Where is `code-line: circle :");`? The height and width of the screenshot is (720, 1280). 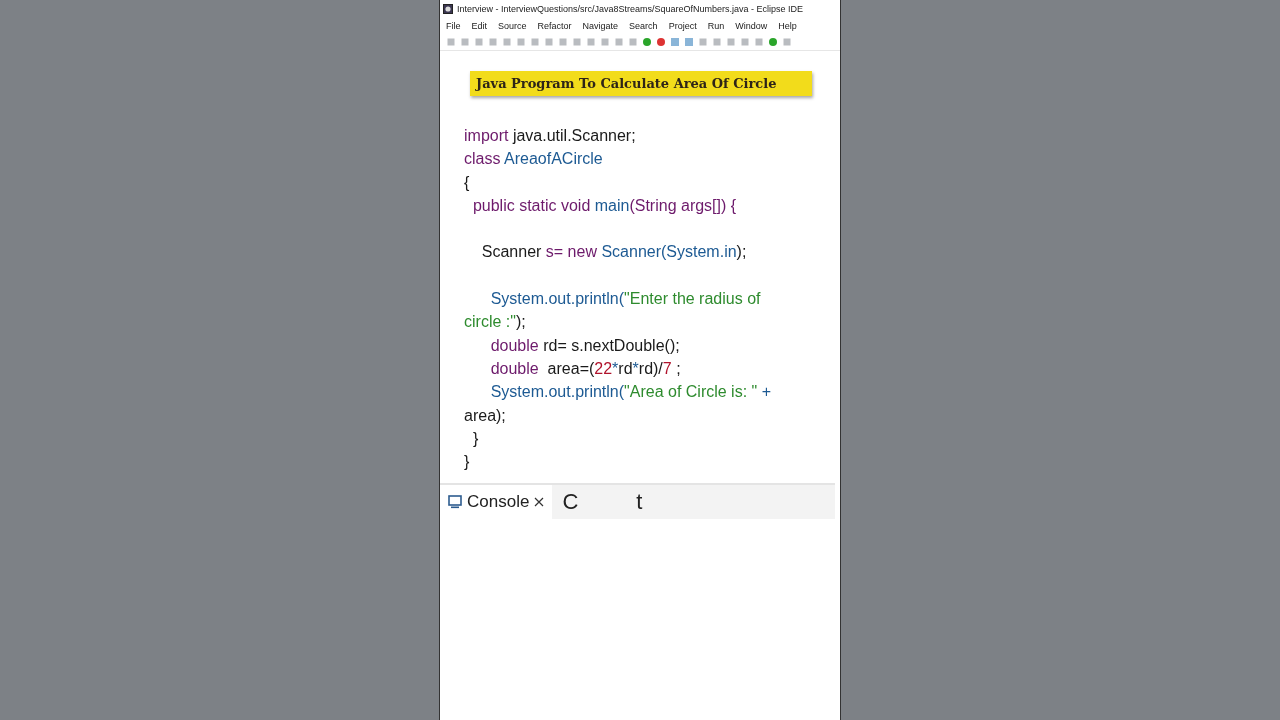
code-line: circle :"); is located at coordinates (495, 322).